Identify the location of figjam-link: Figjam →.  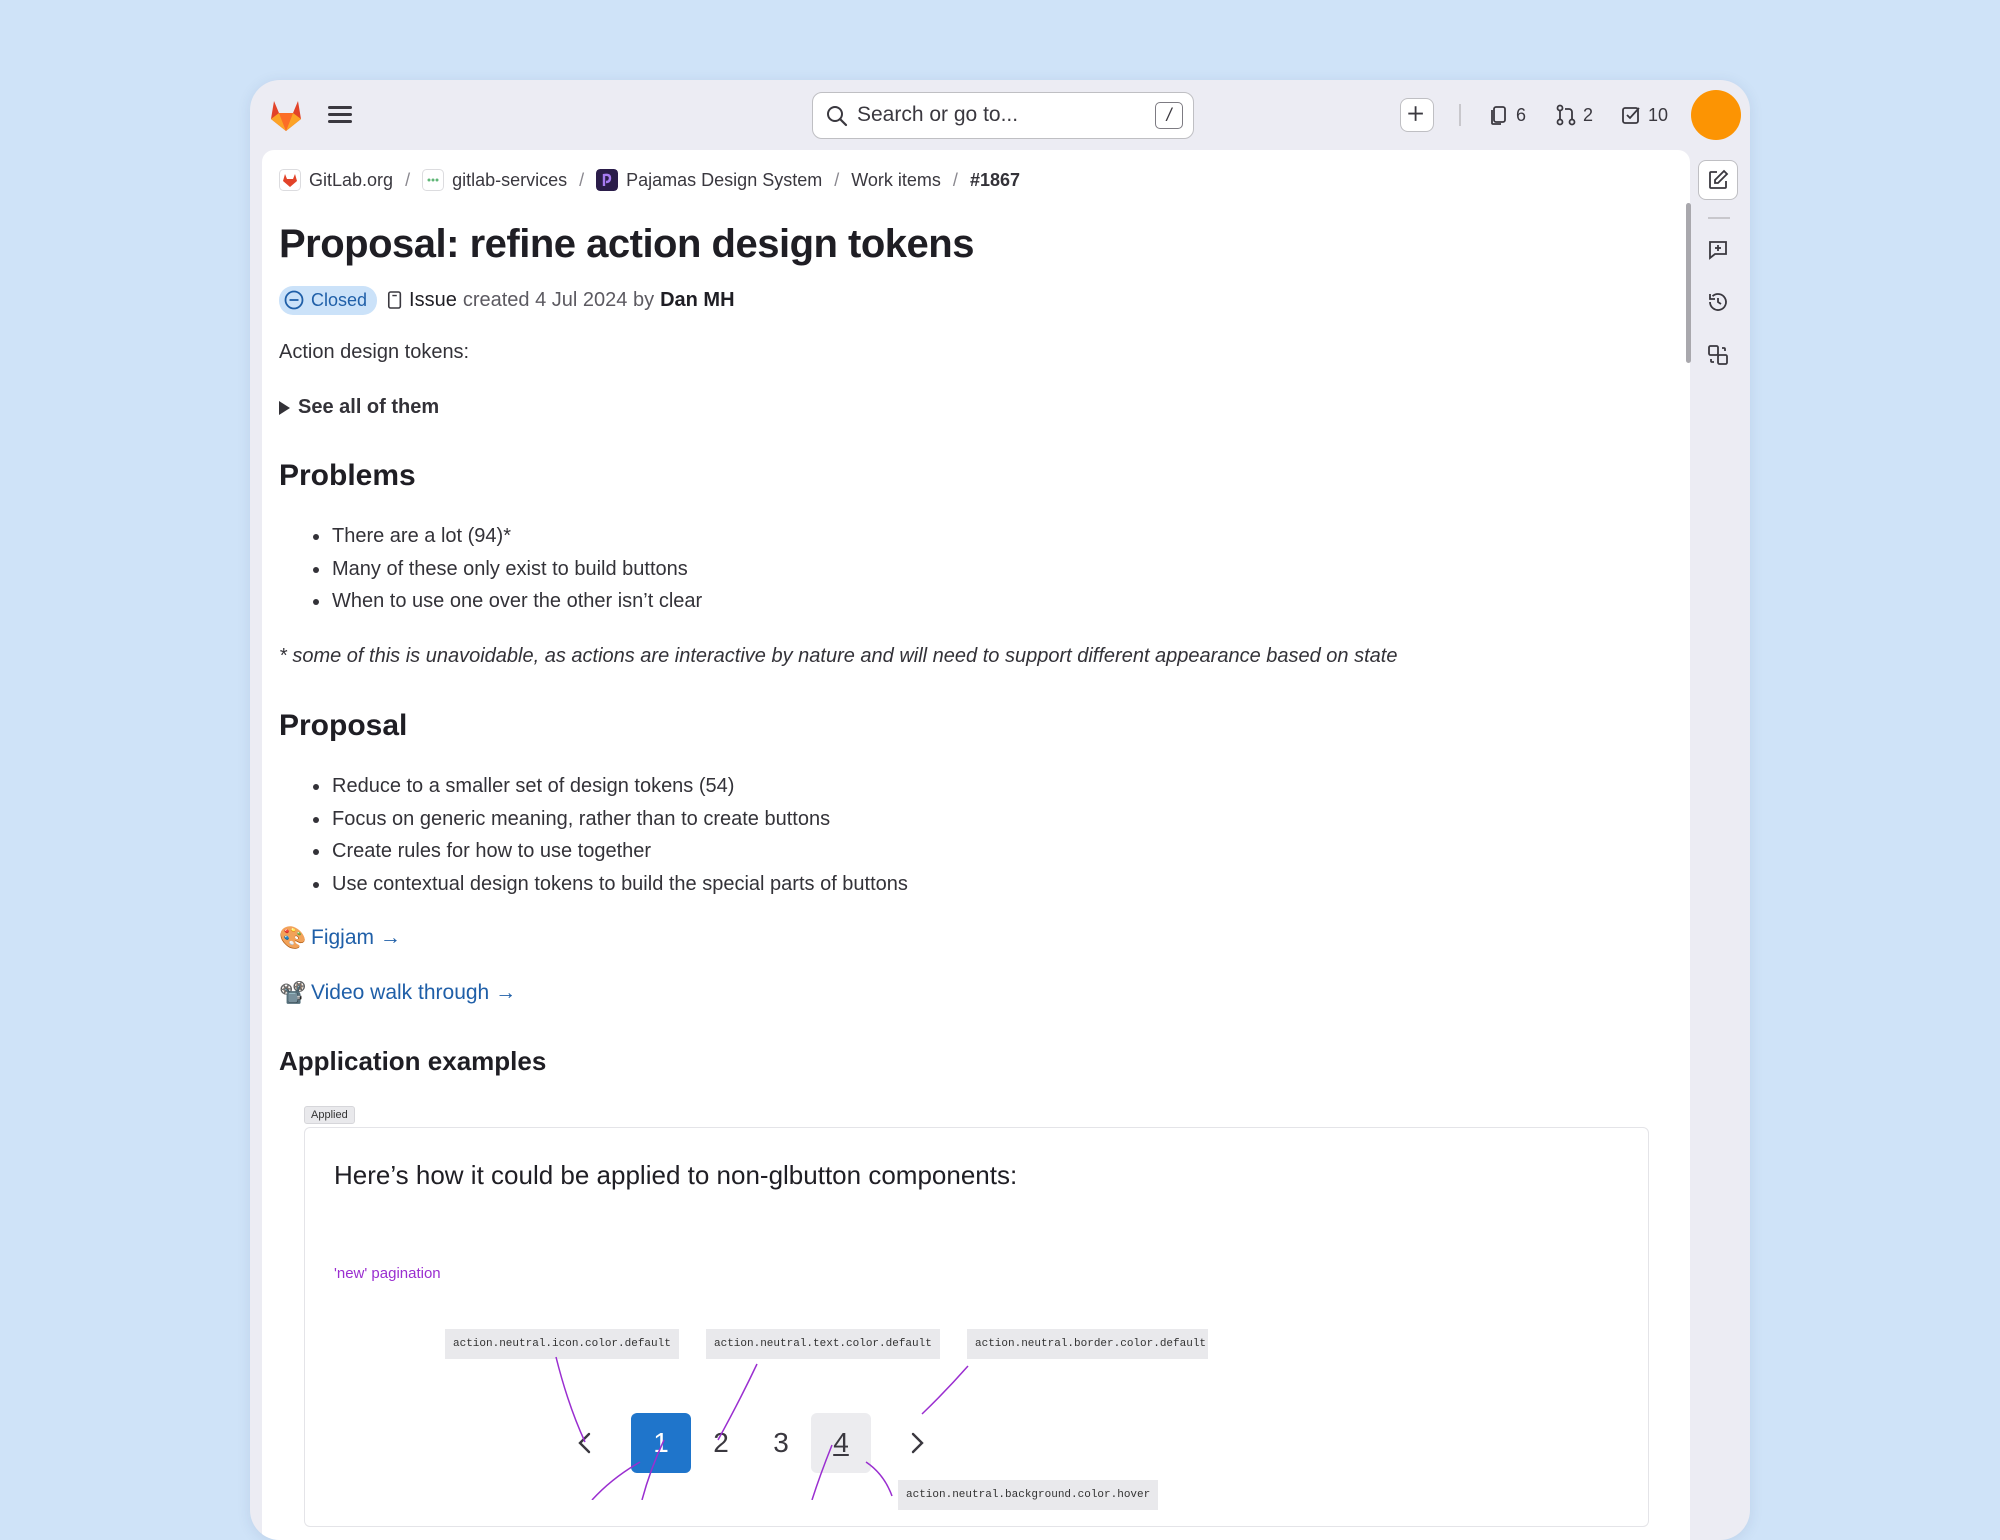
(356, 938).